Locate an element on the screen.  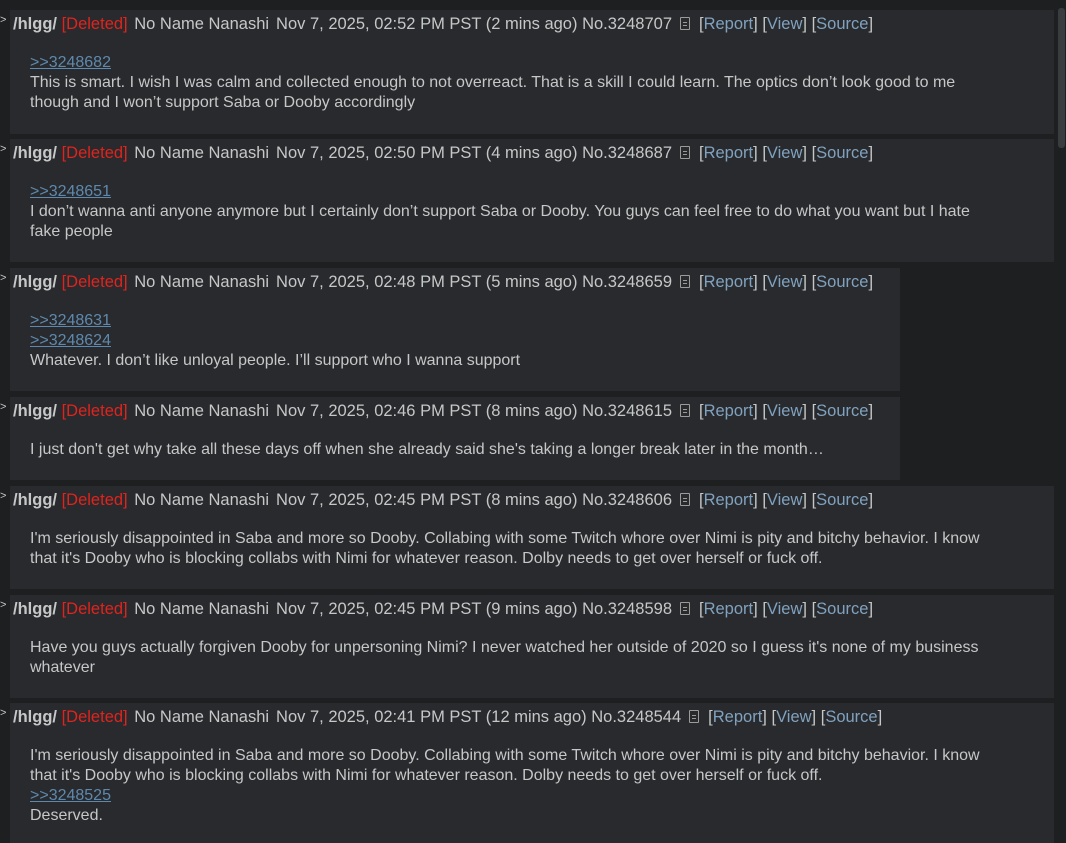
post-date: Nov 7, 2025, 02:45 PM PST (9 mins ago) is located at coordinates (427, 609).